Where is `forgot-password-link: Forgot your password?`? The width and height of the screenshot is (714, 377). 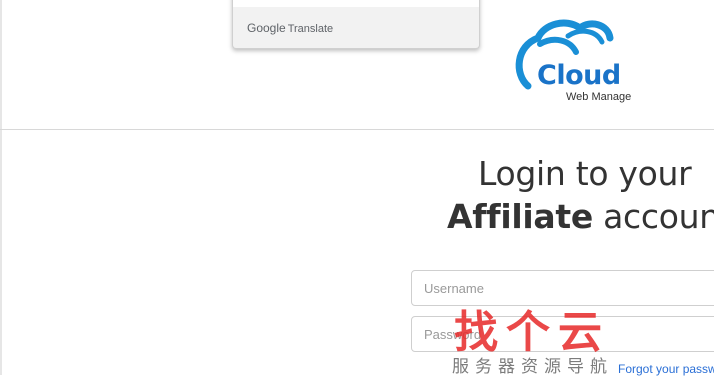
forgot-password-link: Forgot your password? is located at coordinates (666, 369).